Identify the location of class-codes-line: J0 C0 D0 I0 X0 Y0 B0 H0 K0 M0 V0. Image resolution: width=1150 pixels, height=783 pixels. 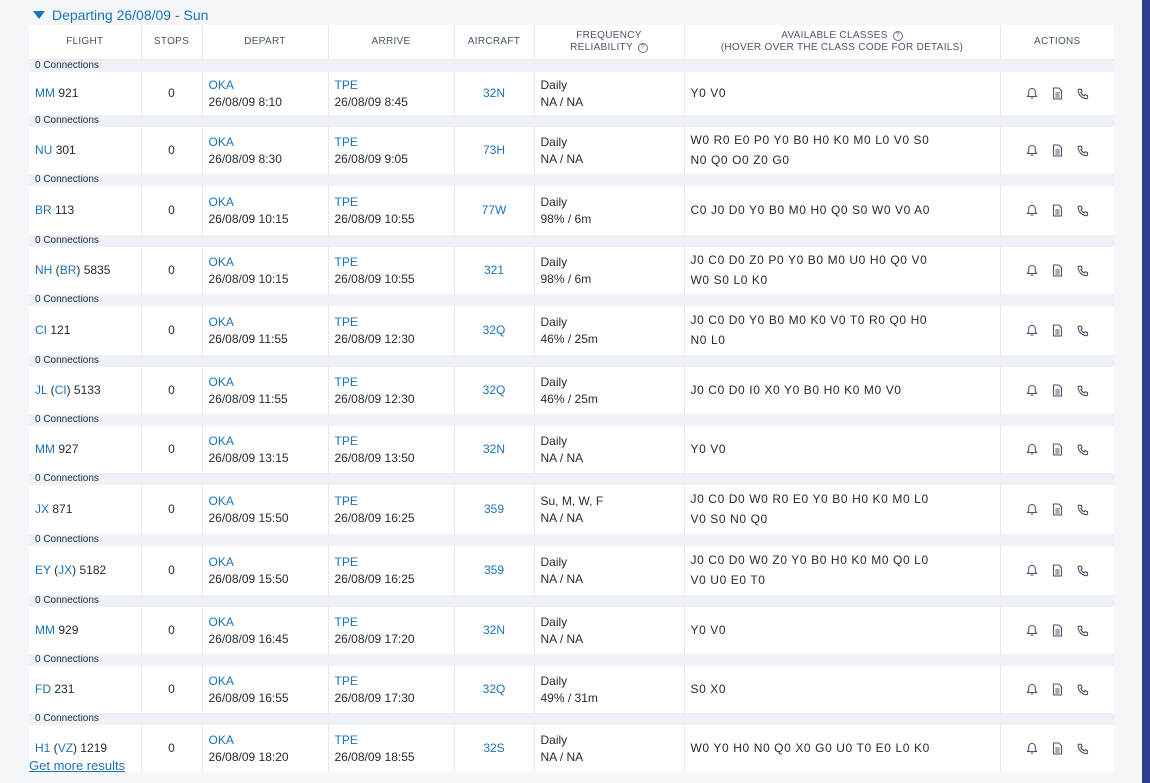
(842, 390).